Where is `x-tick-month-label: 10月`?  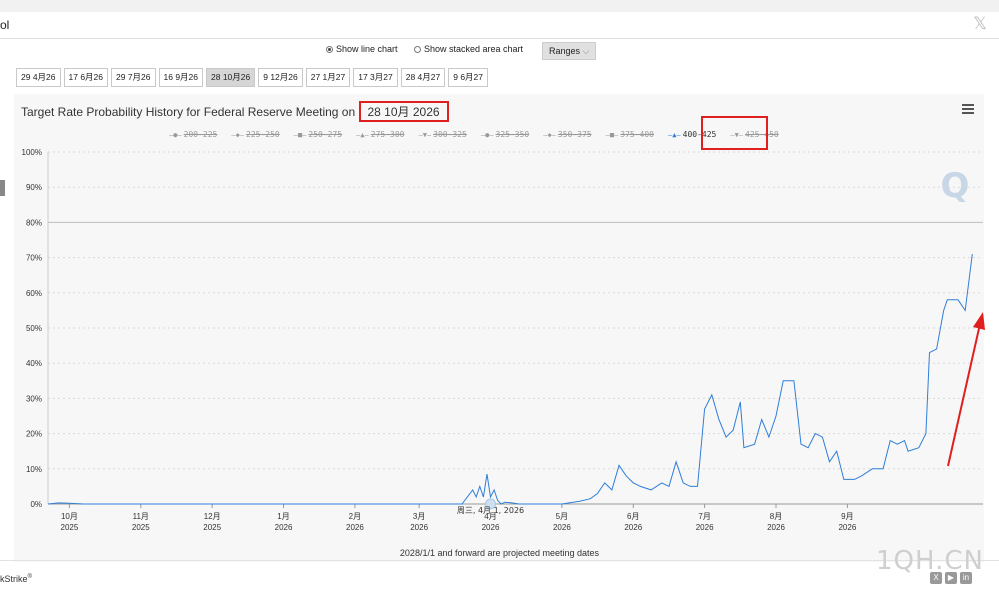 x-tick-month-label: 10月 is located at coordinates (69, 516).